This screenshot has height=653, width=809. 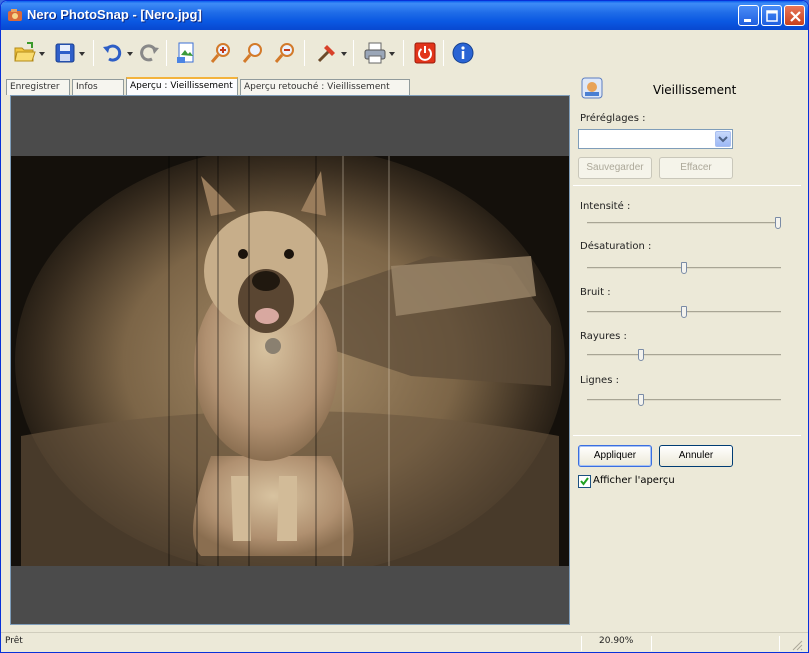 What do you see at coordinates (187, 53) in the screenshot?
I see `crop-icon` at bounding box center [187, 53].